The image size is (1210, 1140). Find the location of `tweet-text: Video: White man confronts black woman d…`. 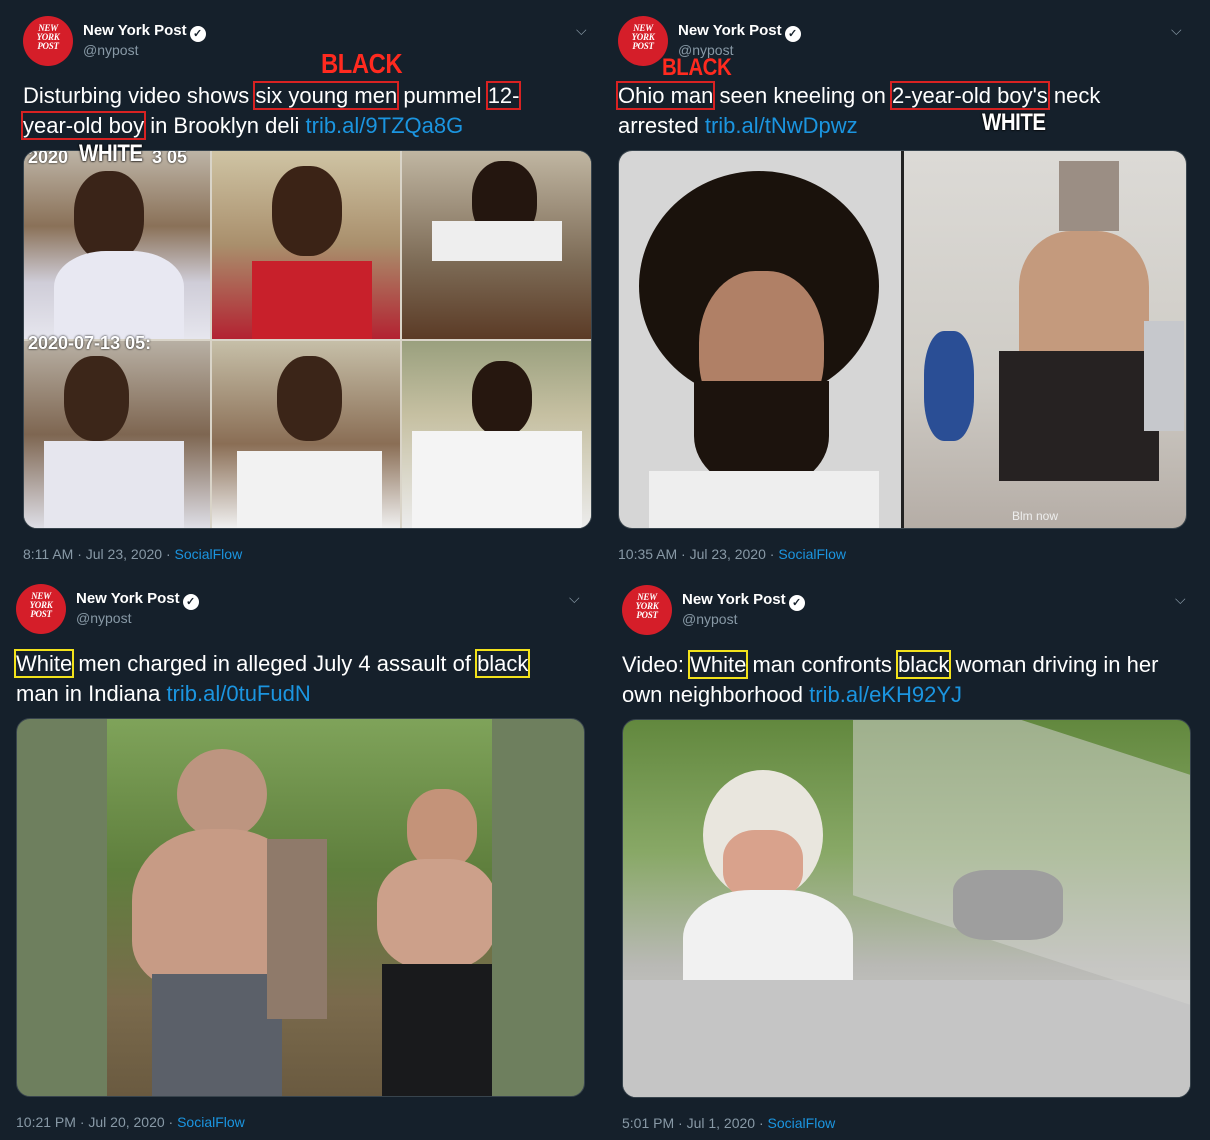

tweet-text: Video: White man confronts black woman d… is located at coordinates (890, 664).